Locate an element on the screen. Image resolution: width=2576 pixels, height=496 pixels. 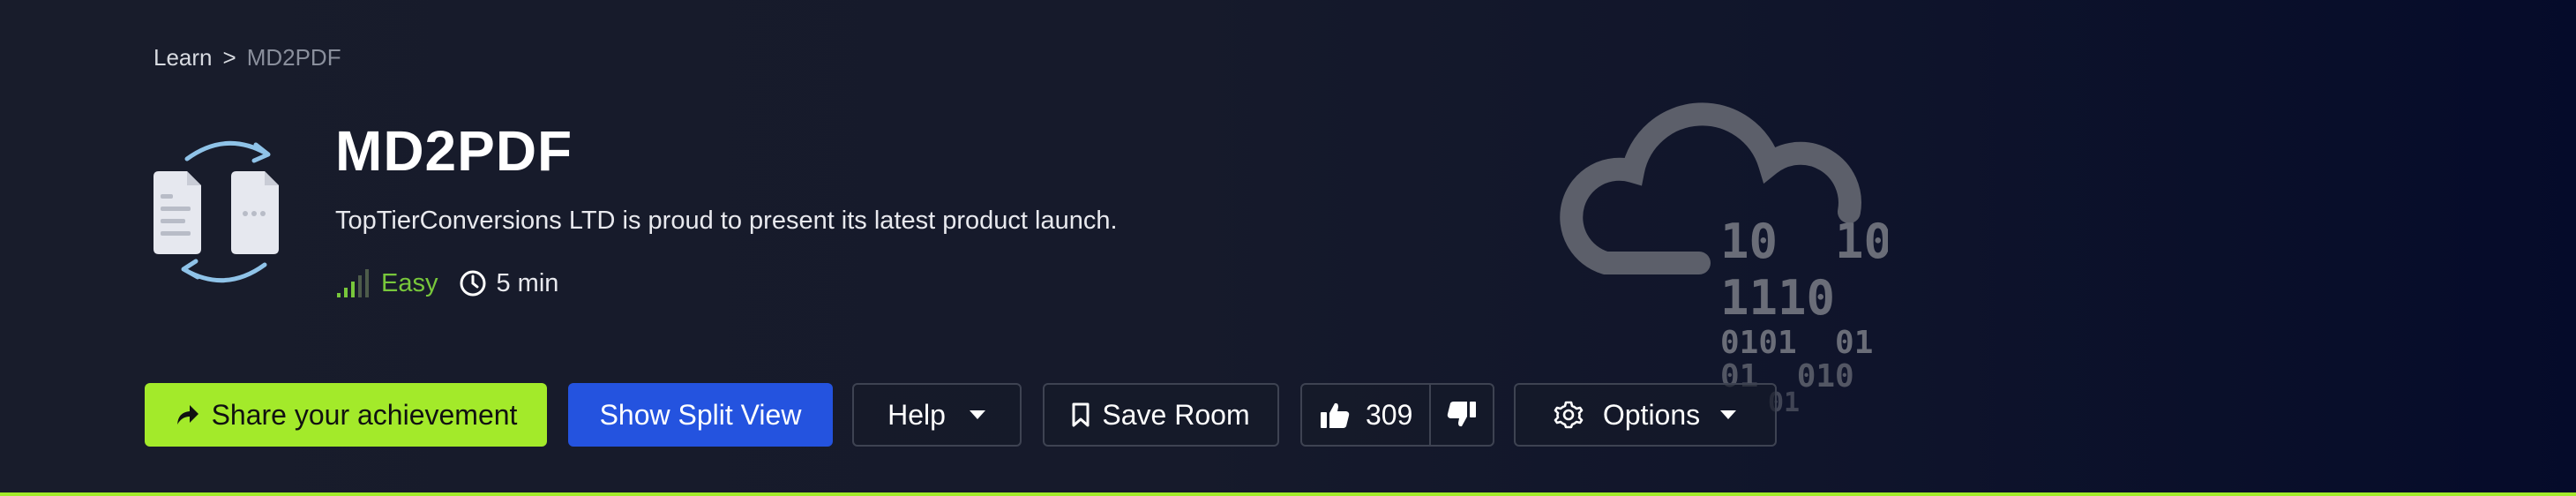
accent-bottom-border is located at coordinates (1288, 494).